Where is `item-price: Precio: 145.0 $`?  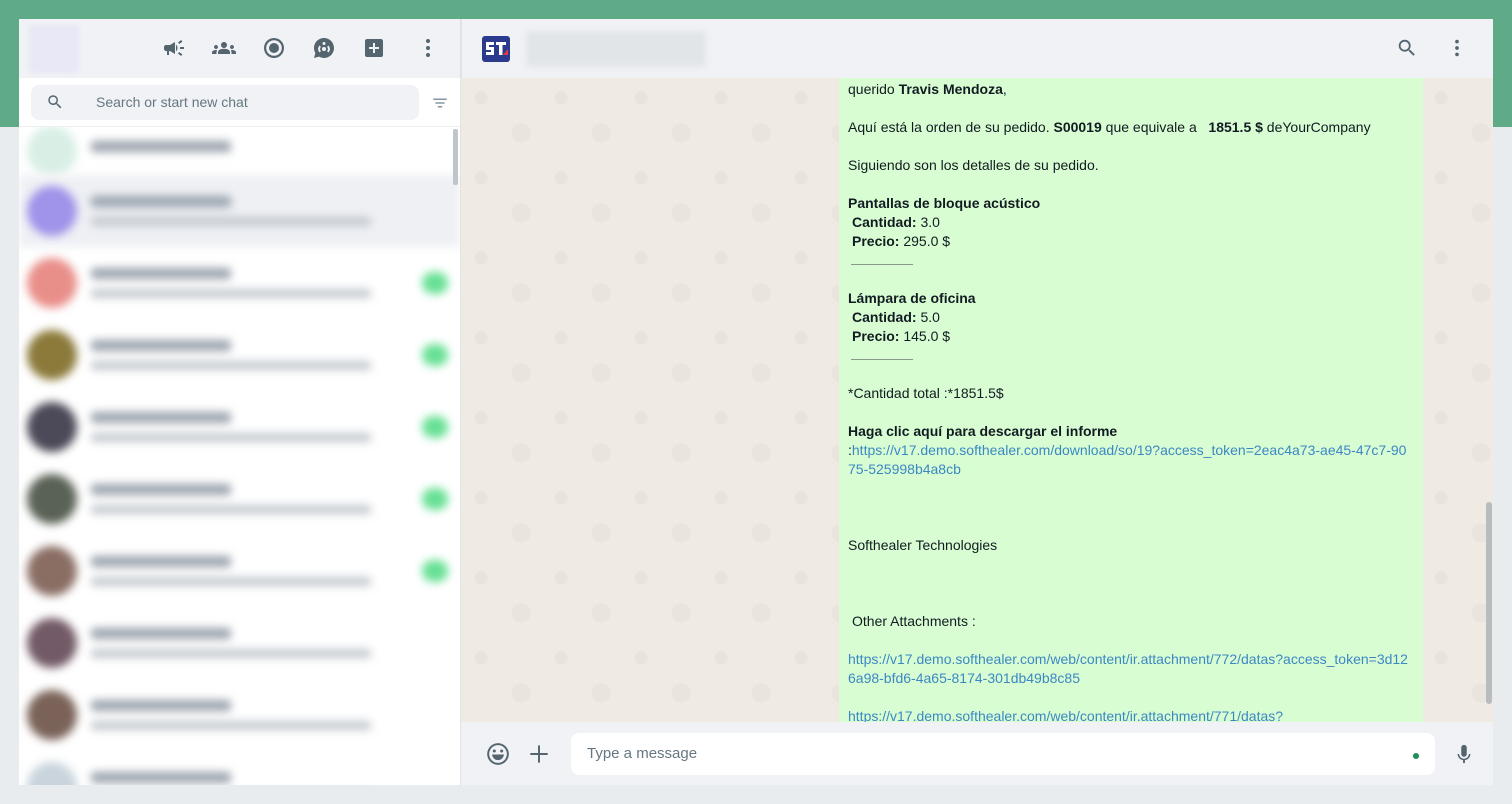 item-price: Precio: 145.0 $ is located at coordinates (901, 336).